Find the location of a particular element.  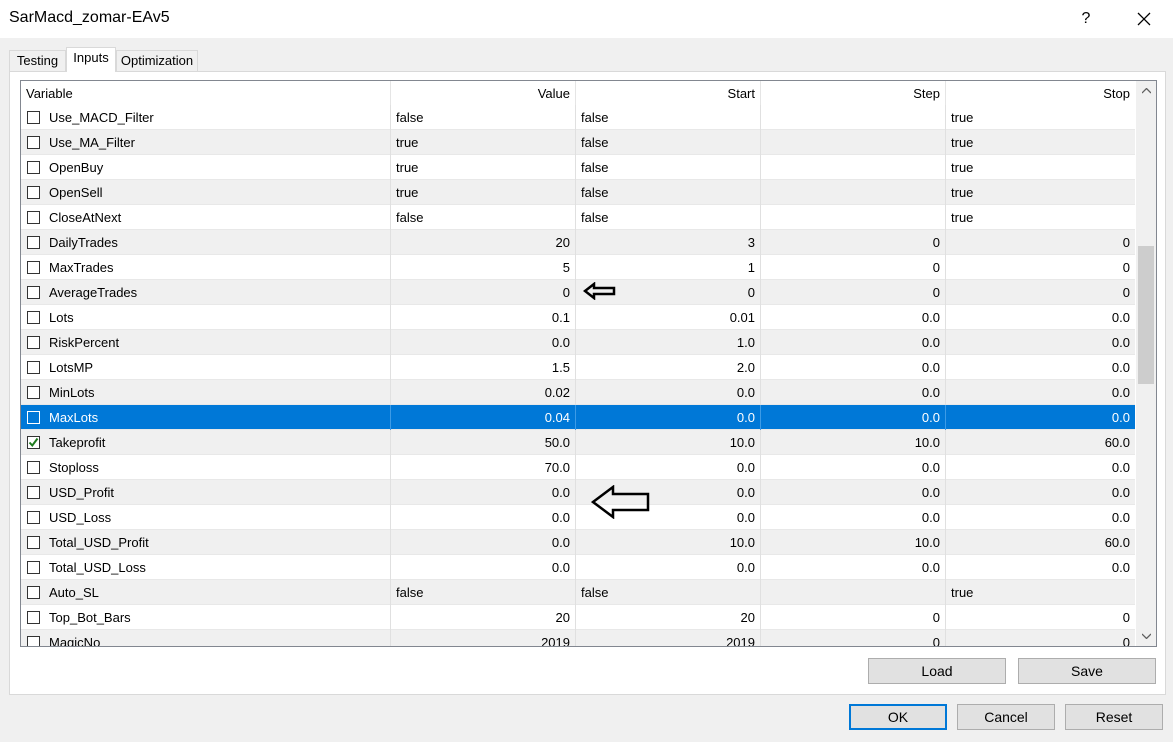

load-button: Load is located at coordinates (937, 671).